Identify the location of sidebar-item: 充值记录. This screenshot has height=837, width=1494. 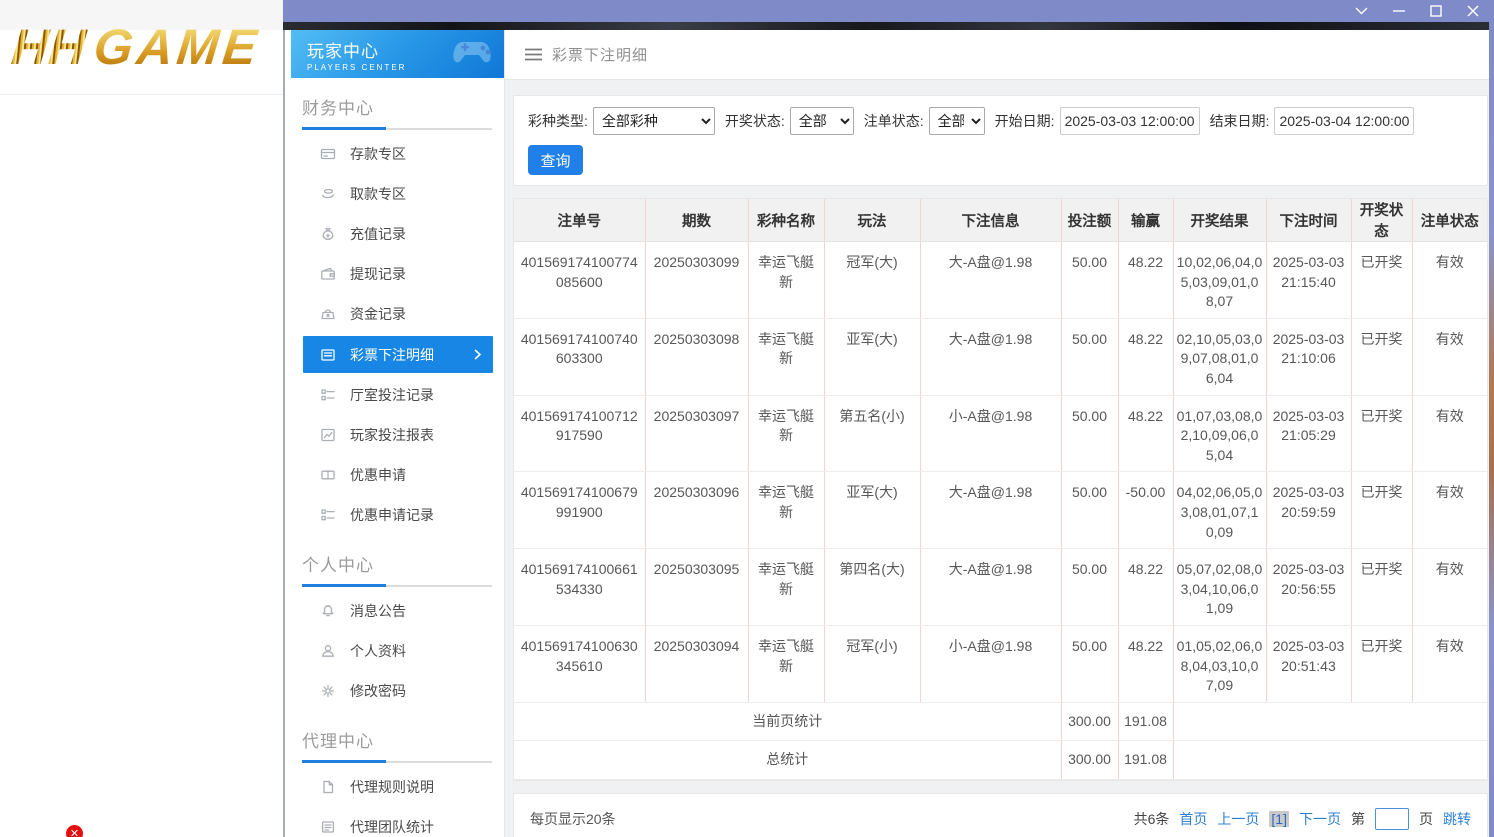
(394, 234).